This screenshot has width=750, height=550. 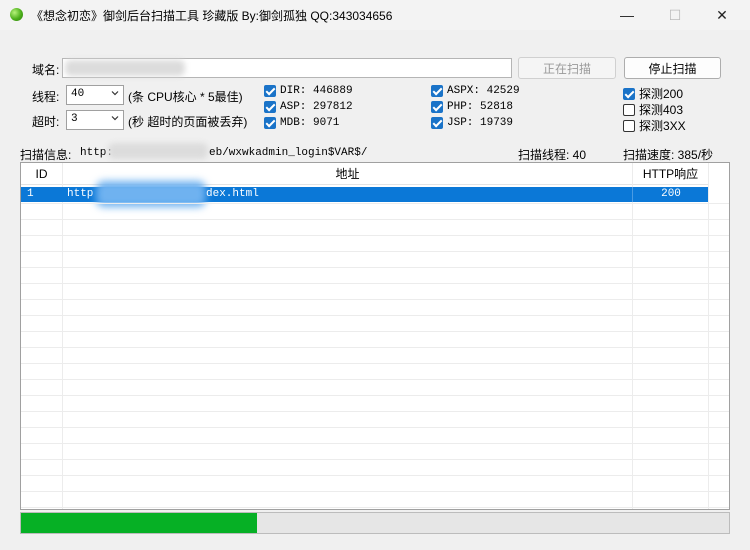 What do you see at coordinates (662, 126) in the screenshot?
I see `probe-label: 探测3XX` at bounding box center [662, 126].